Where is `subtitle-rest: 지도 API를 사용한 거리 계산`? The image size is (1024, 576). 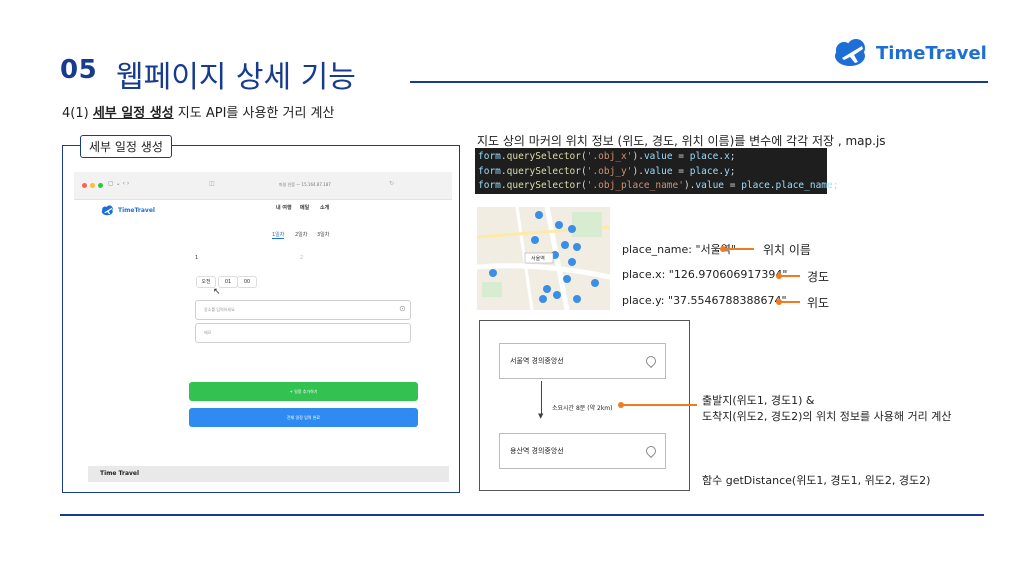 subtitle-rest: 지도 API를 사용한 거리 계산 is located at coordinates (256, 113).